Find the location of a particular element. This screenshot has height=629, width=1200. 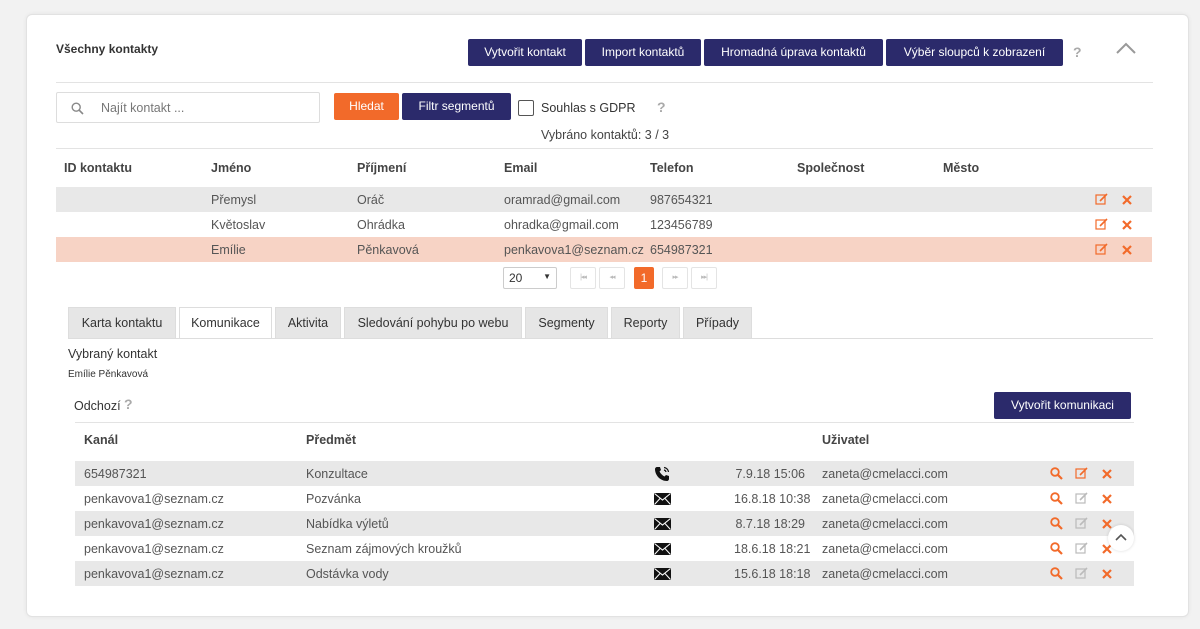

gdpr-label: Souhlas s GDPR is located at coordinates (588, 108).